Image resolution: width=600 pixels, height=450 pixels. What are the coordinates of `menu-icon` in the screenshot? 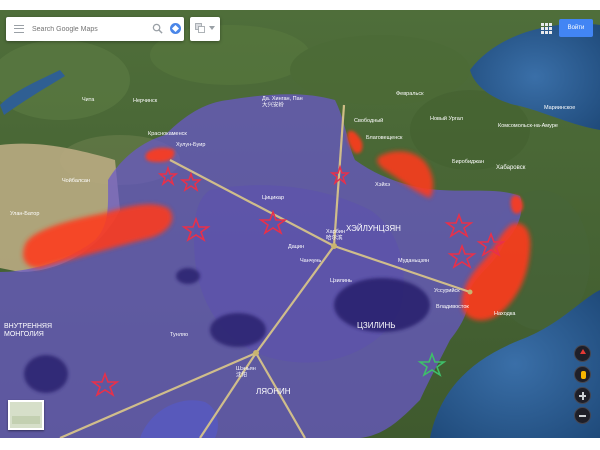 It's located at (19, 29).